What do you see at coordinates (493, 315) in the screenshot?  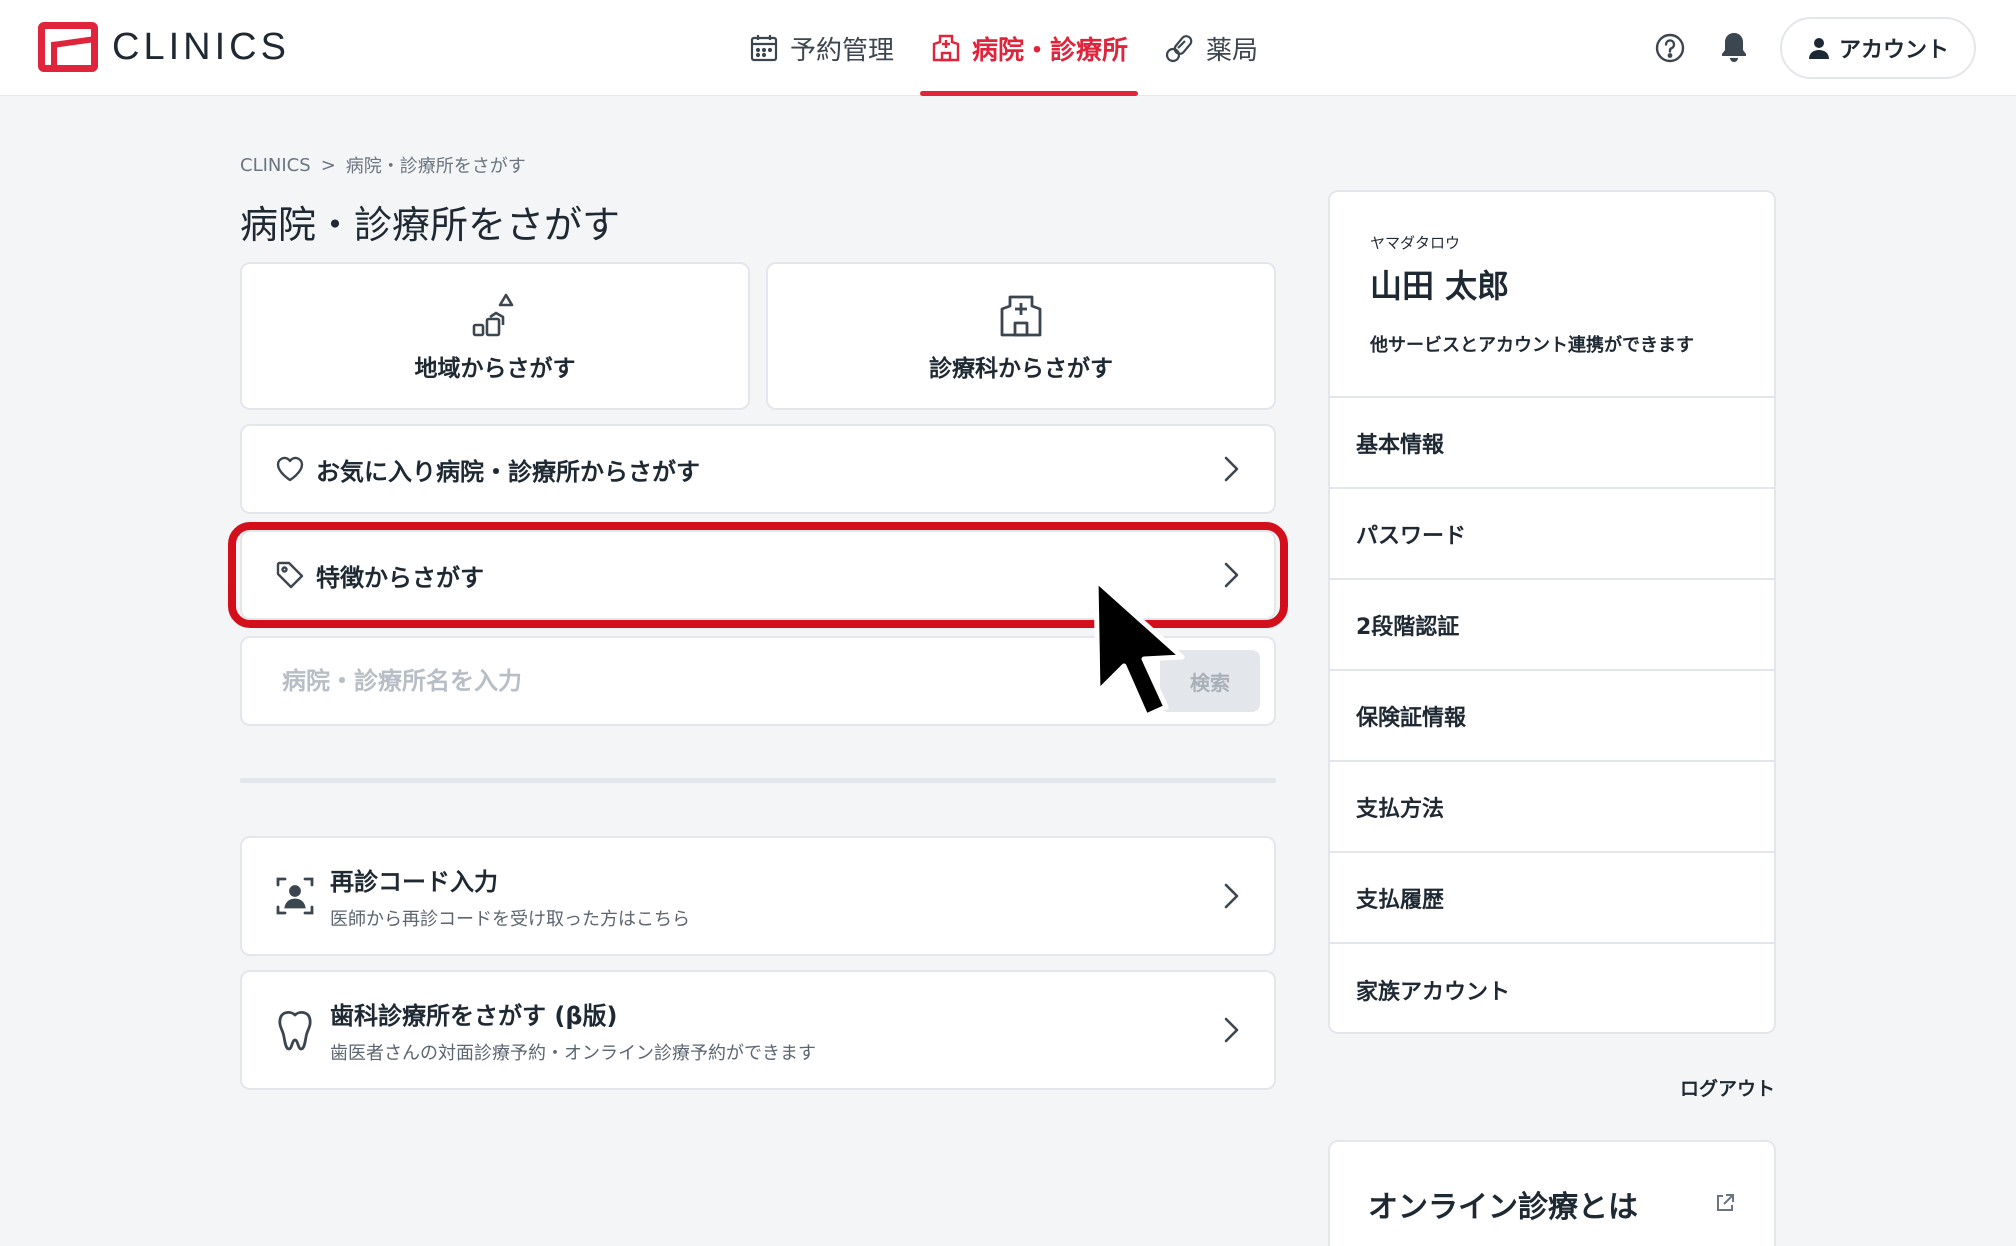 I see `area-blocks-icon` at bounding box center [493, 315].